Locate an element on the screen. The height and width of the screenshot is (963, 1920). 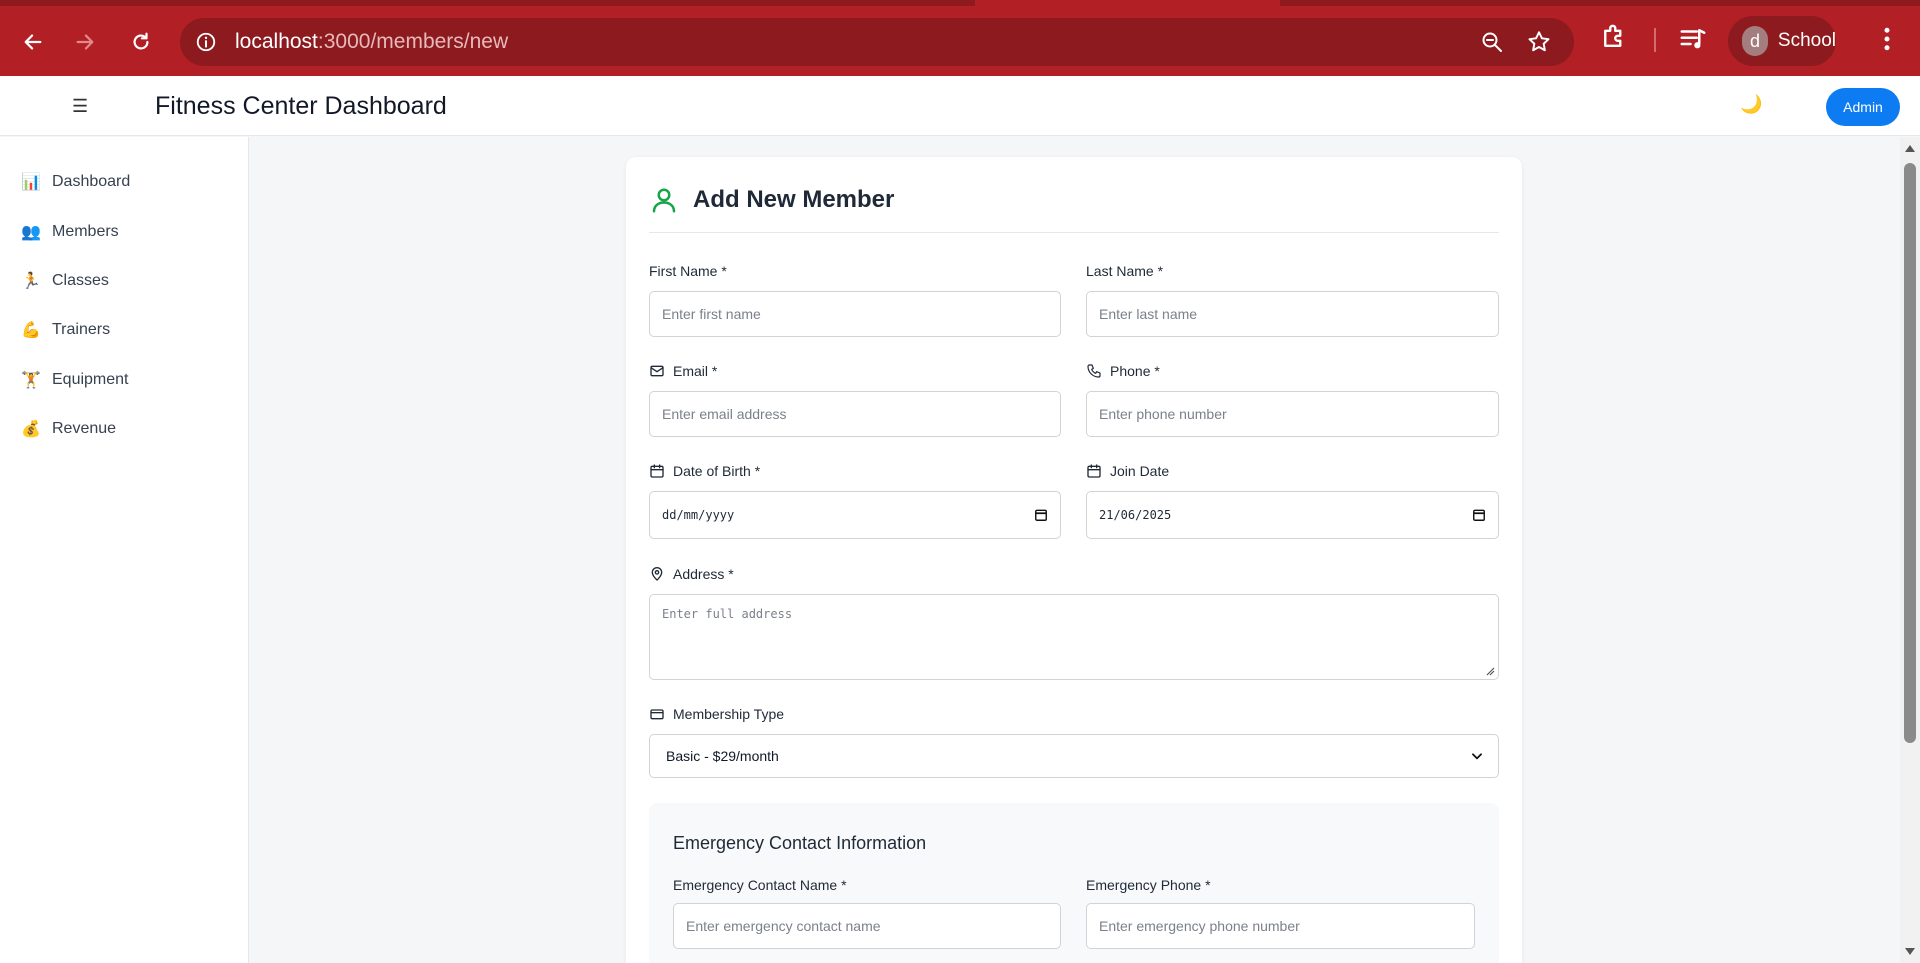
admin-button: Admin is located at coordinates (1863, 107).